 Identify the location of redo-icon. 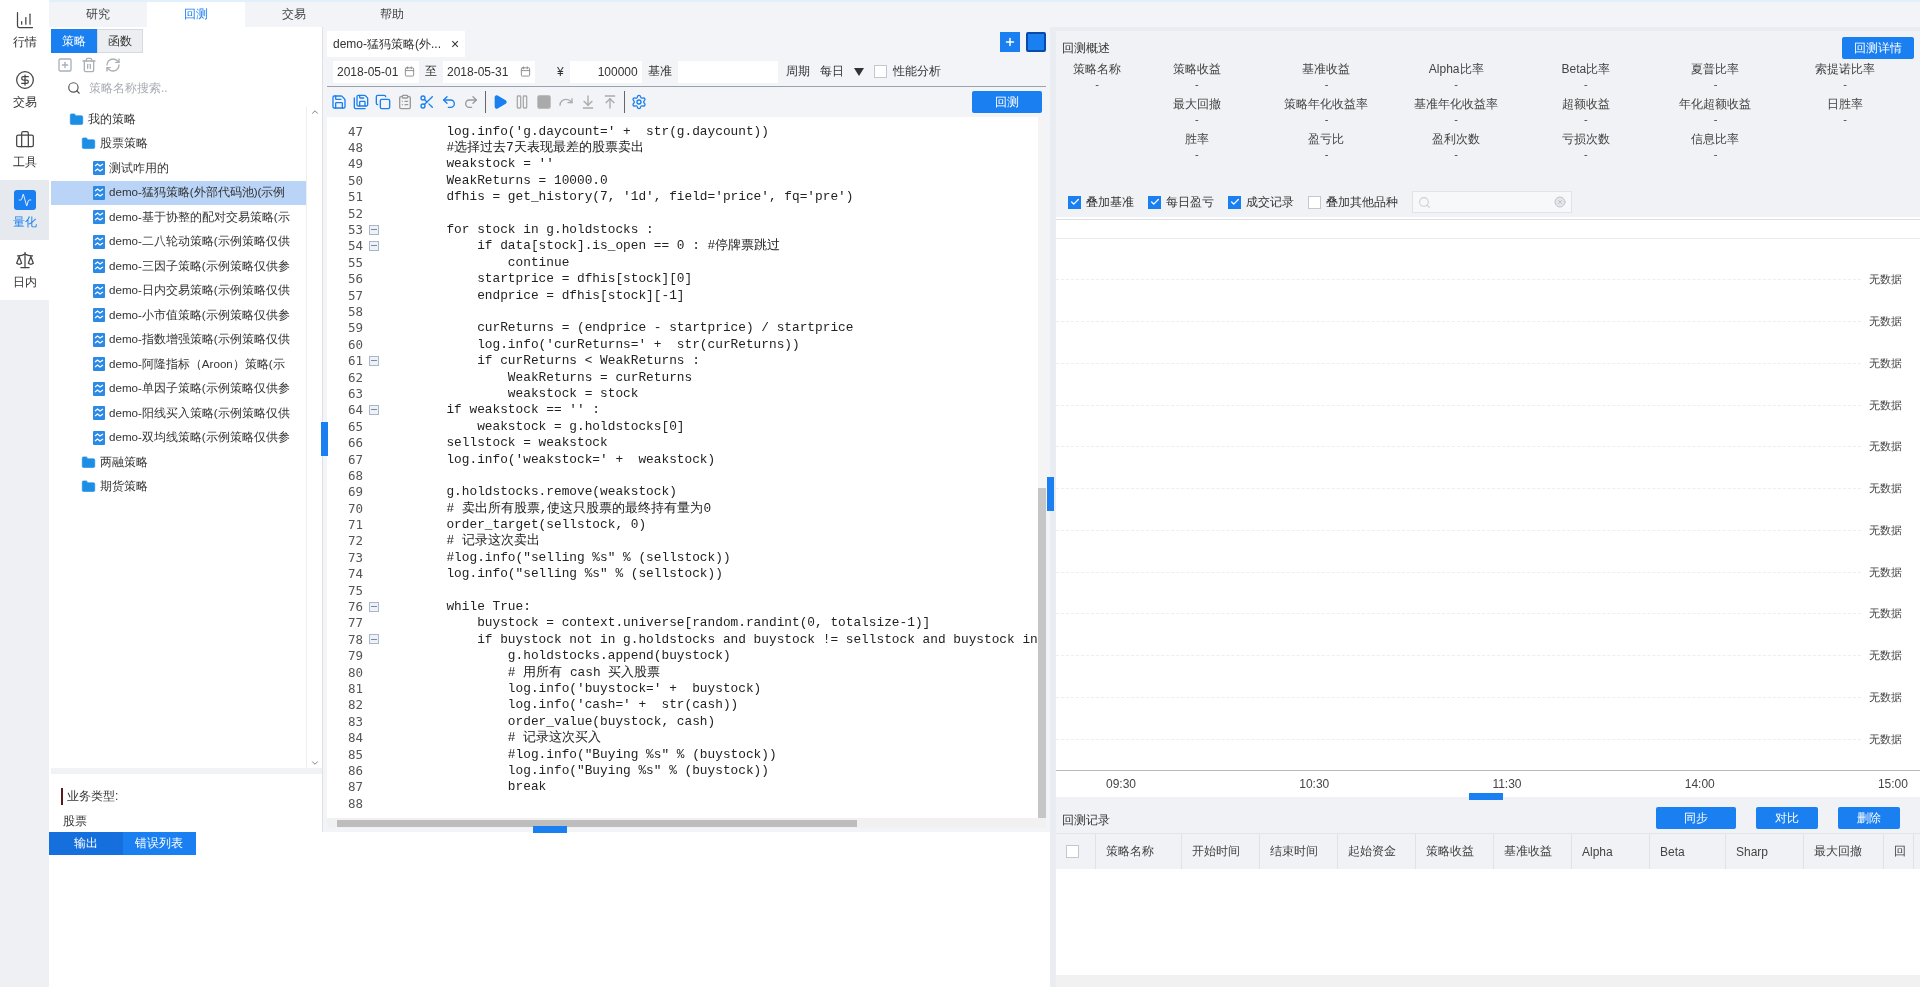
(471, 102).